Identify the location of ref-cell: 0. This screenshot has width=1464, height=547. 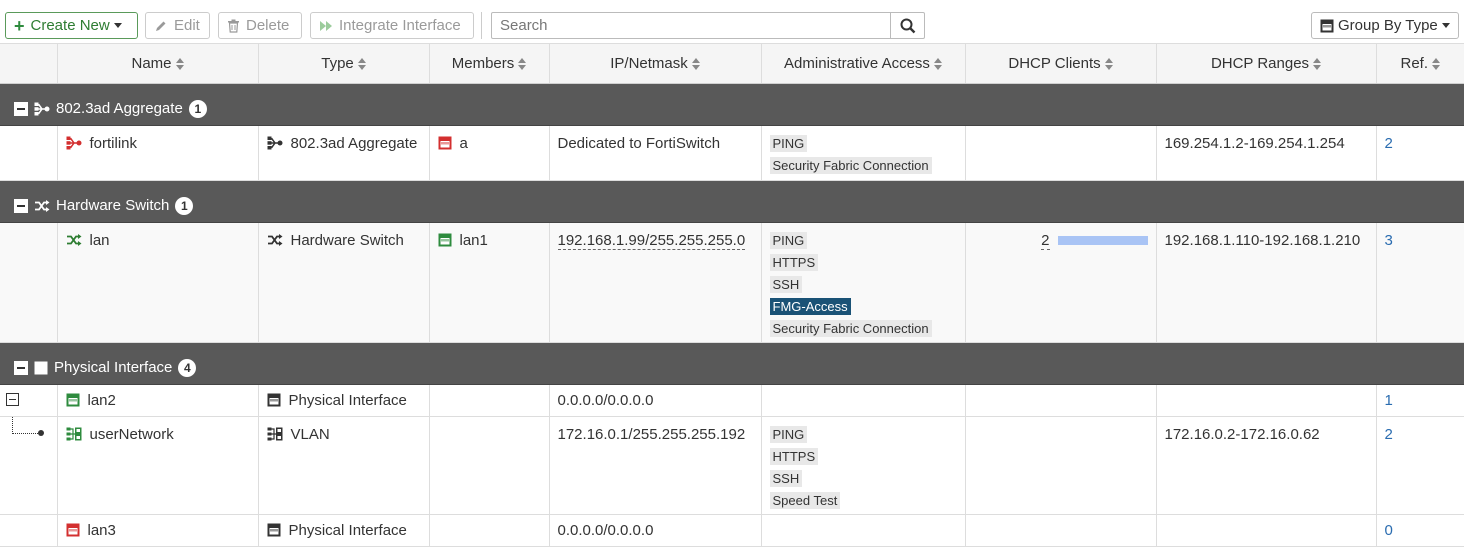
(1420, 530).